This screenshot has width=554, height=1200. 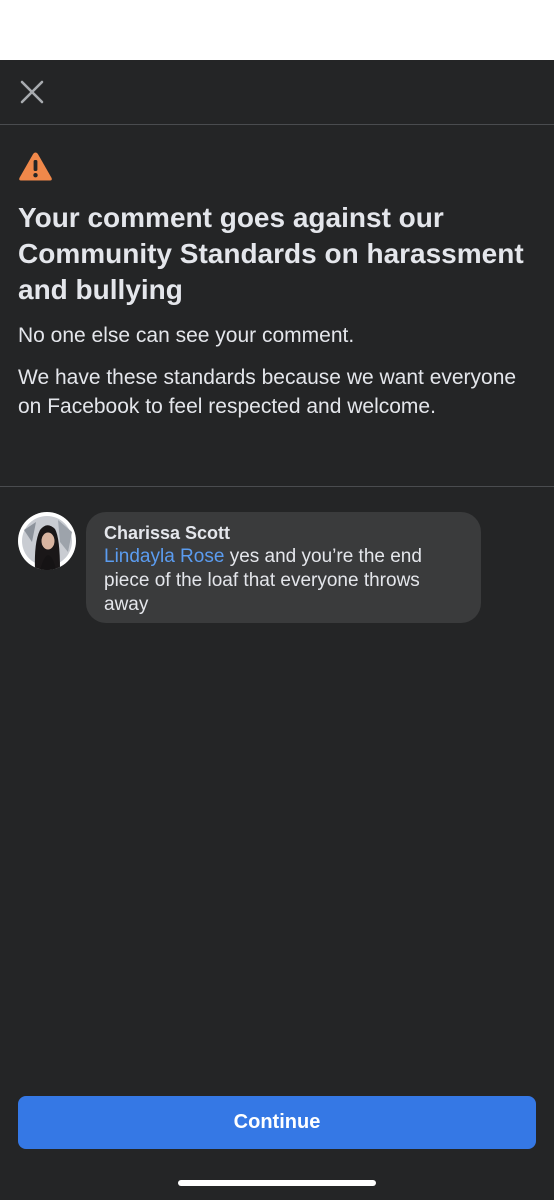 I want to click on close-icon, so click(x=32, y=92).